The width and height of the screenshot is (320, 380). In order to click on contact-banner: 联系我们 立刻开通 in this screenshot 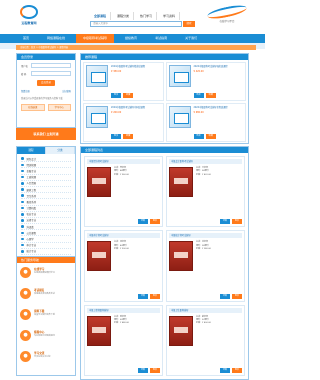, I will do `click(46, 134)`.